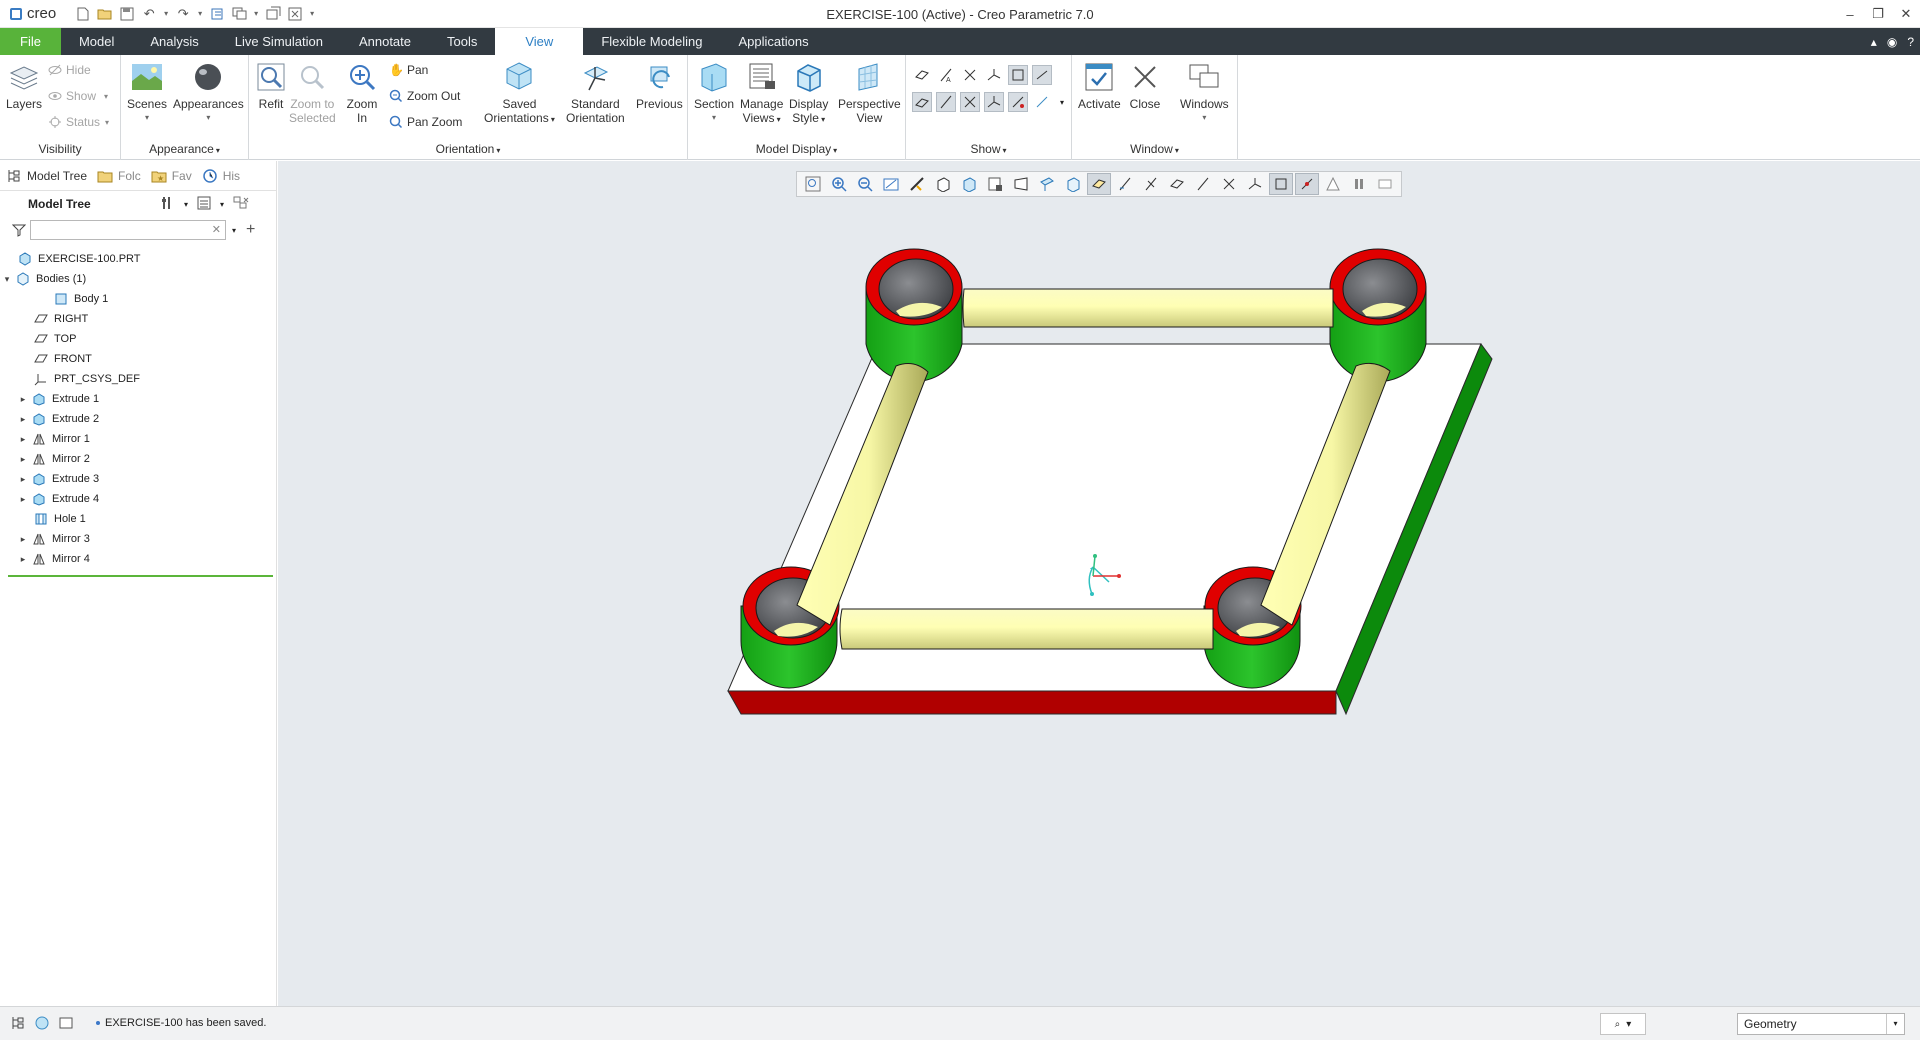 The height and width of the screenshot is (1040, 1920). Describe the element at coordinates (138, 399) in the screenshot. I see `tree-item-extrude-1: ▸ Extrude 1` at that location.